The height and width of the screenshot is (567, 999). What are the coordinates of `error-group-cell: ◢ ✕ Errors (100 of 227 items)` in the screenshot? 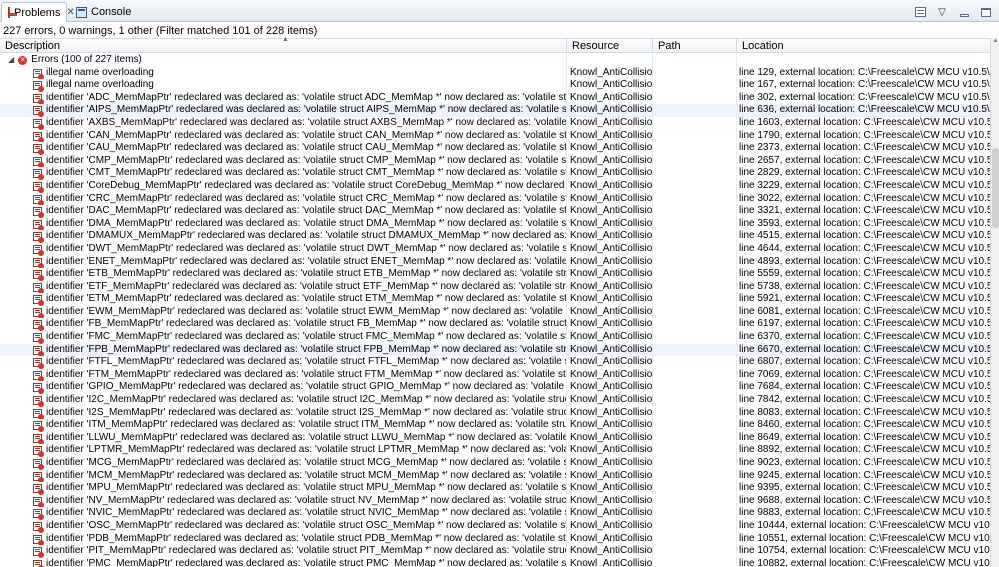 It's located at (283, 60).